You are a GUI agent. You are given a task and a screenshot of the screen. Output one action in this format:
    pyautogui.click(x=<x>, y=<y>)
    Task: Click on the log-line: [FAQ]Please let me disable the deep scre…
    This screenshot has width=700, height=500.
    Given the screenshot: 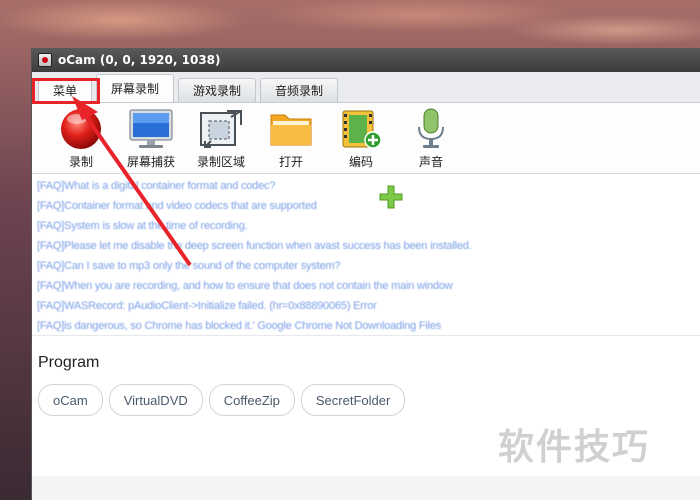 What is the action you would take?
    pyautogui.click(x=368, y=246)
    